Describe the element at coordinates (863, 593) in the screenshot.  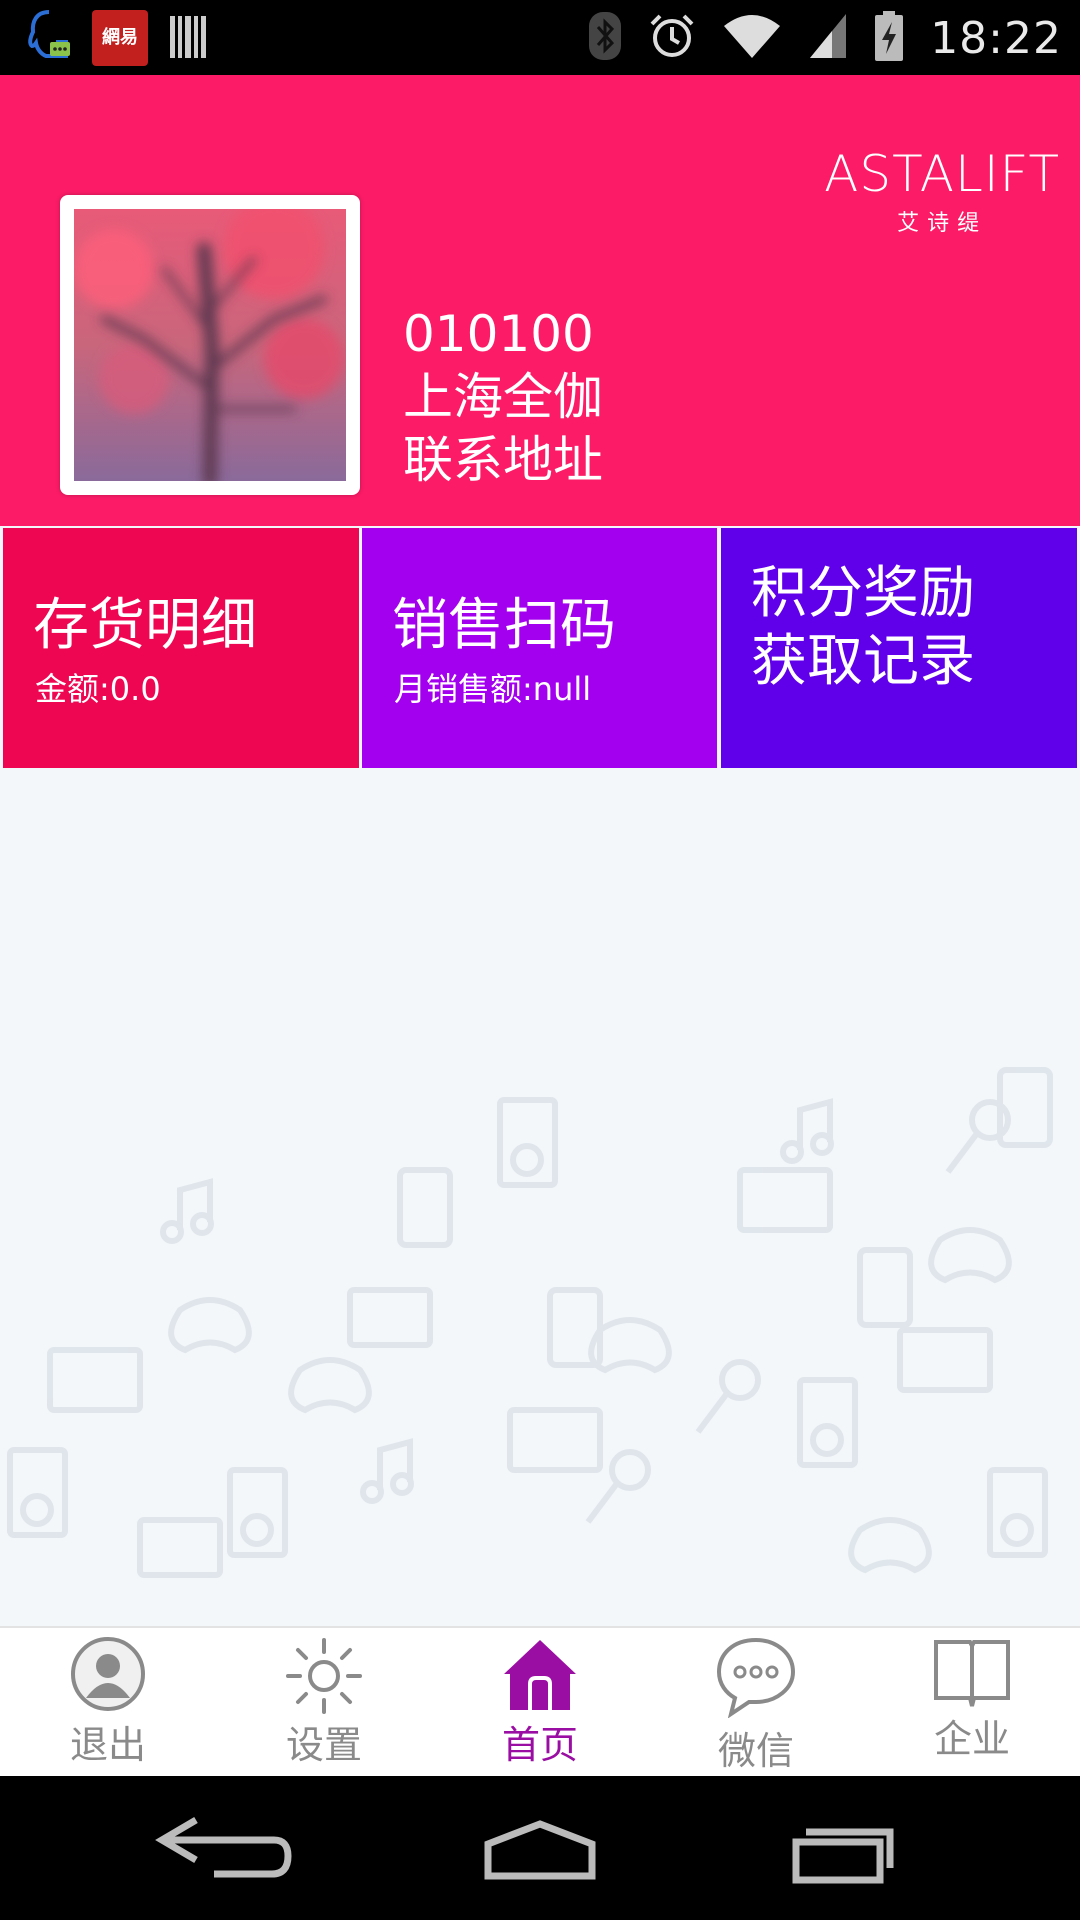
I see `tile-title-line1: 积分奖励` at that location.